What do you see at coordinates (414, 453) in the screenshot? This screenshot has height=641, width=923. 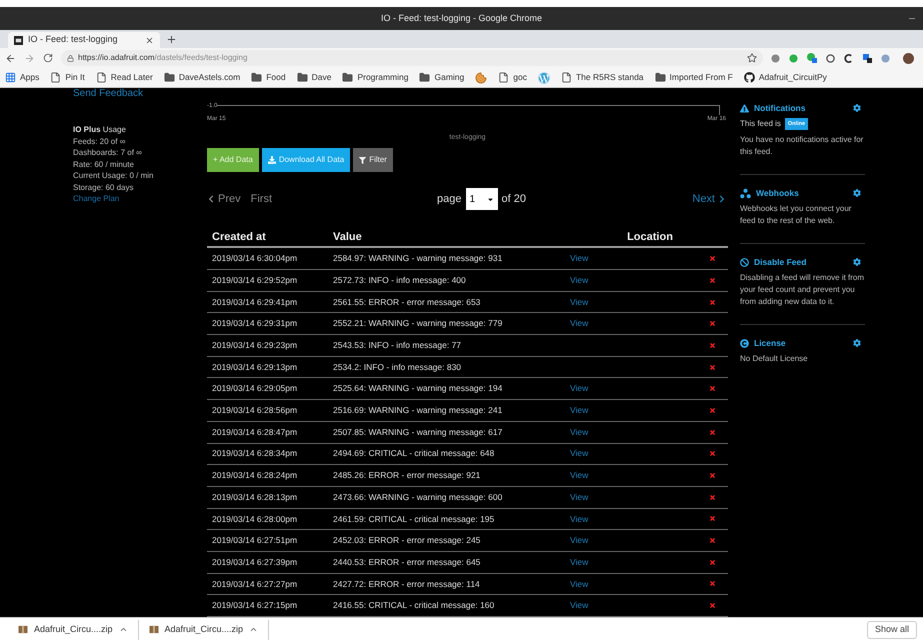 I see `value-cell-text: 2494.69: CRITICAL - critical message: 648` at bounding box center [414, 453].